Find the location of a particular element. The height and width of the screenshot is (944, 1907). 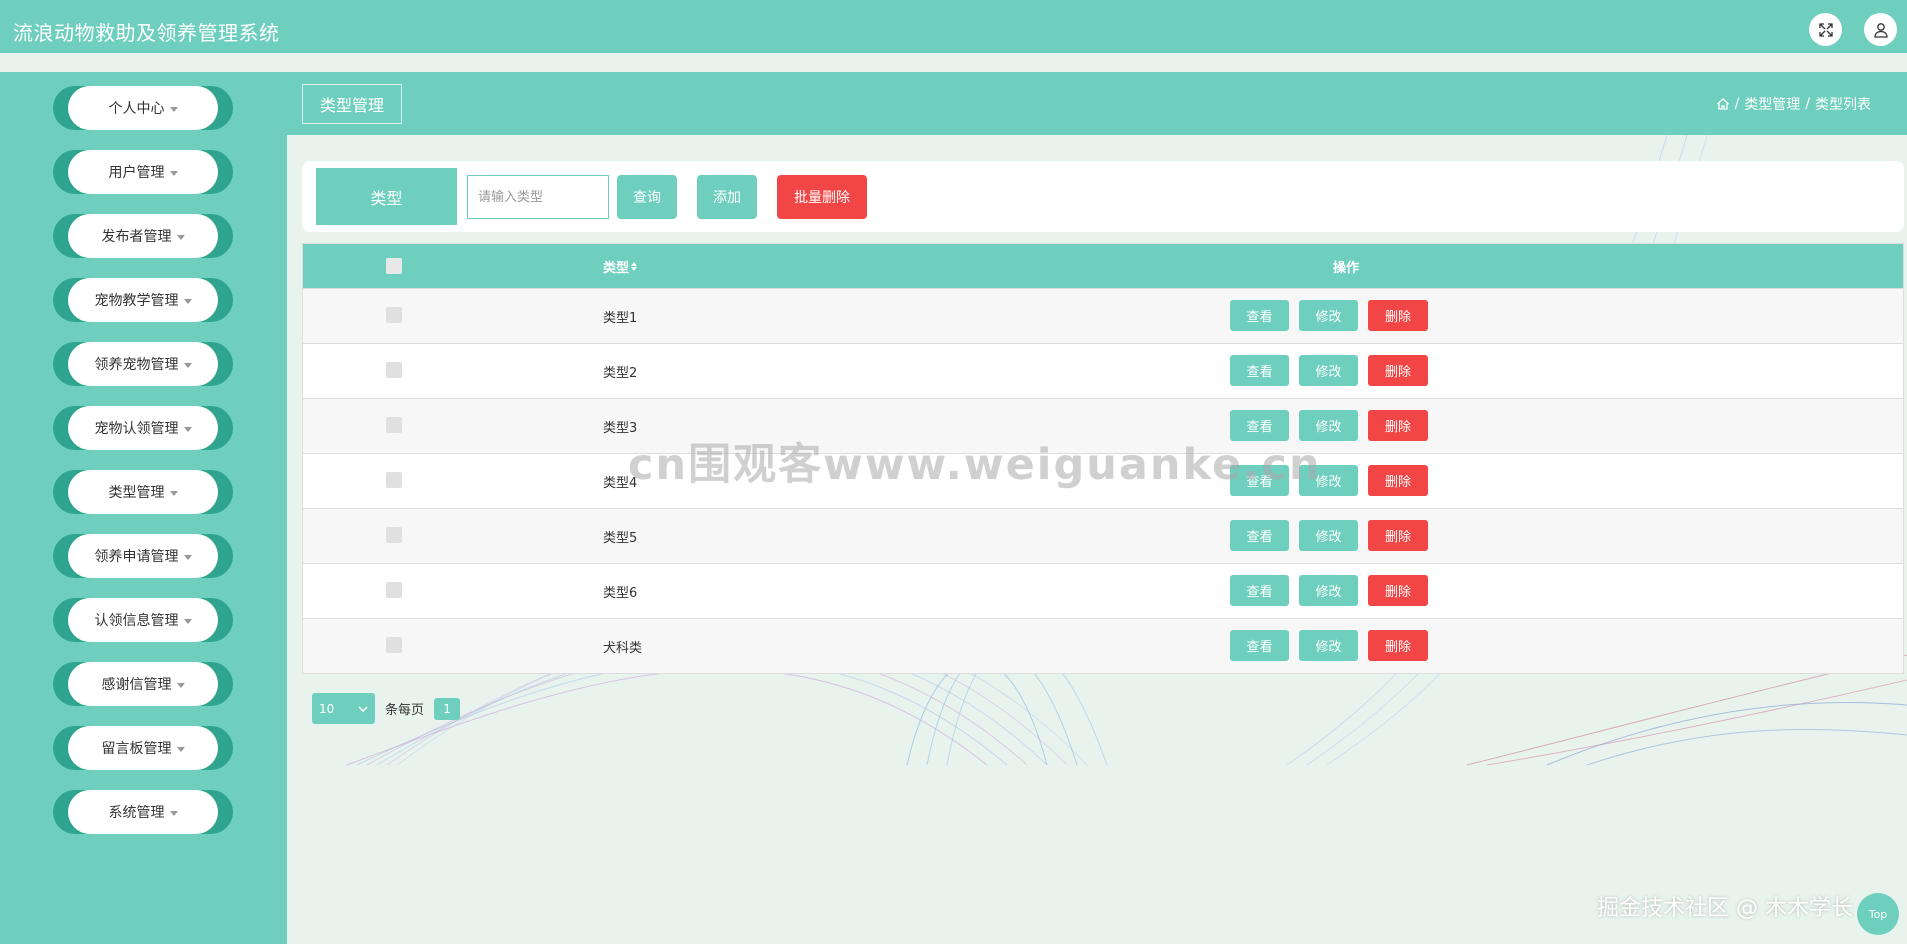

fullscreen-button is located at coordinates (1825, 29).